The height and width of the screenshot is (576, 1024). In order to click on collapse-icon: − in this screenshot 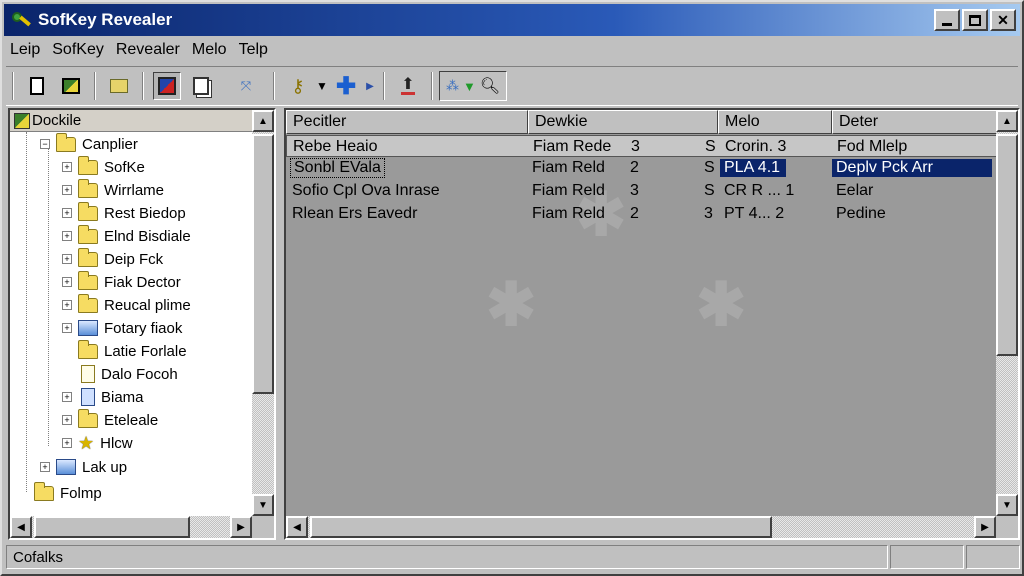, I will do `click(45, 144)`.